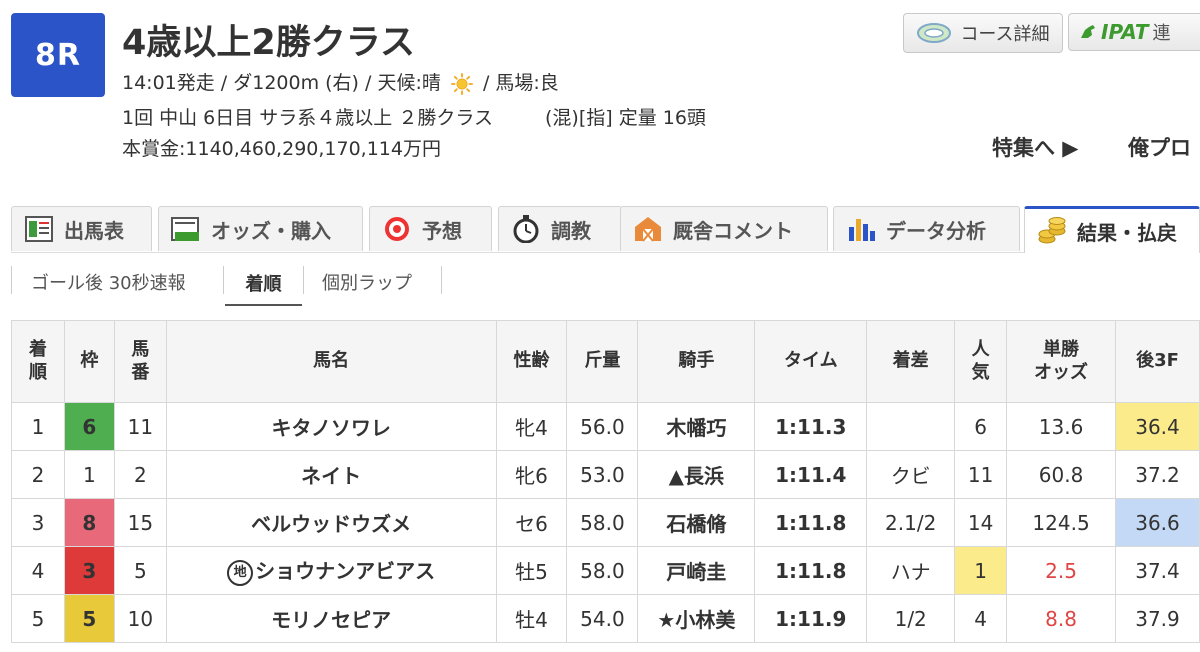 This screenshot has height=652, width=1200. Describe the element at coordinates (696, 426) in the screenshot. I see `jockey-link: 木幡巧` at that location.